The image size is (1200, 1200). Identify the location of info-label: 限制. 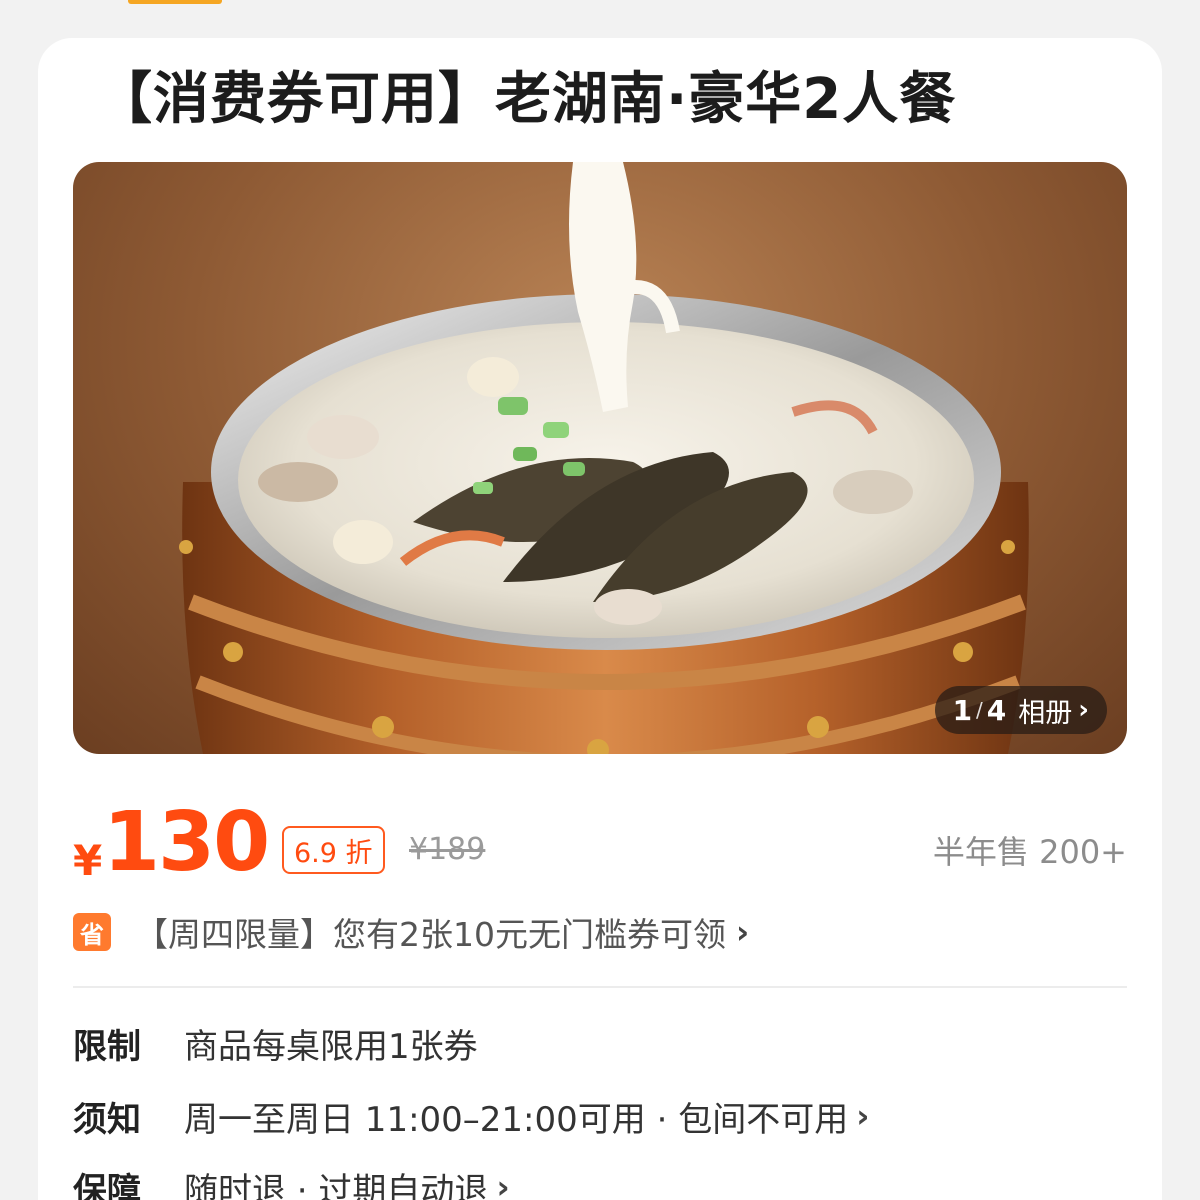
(107, 1046).